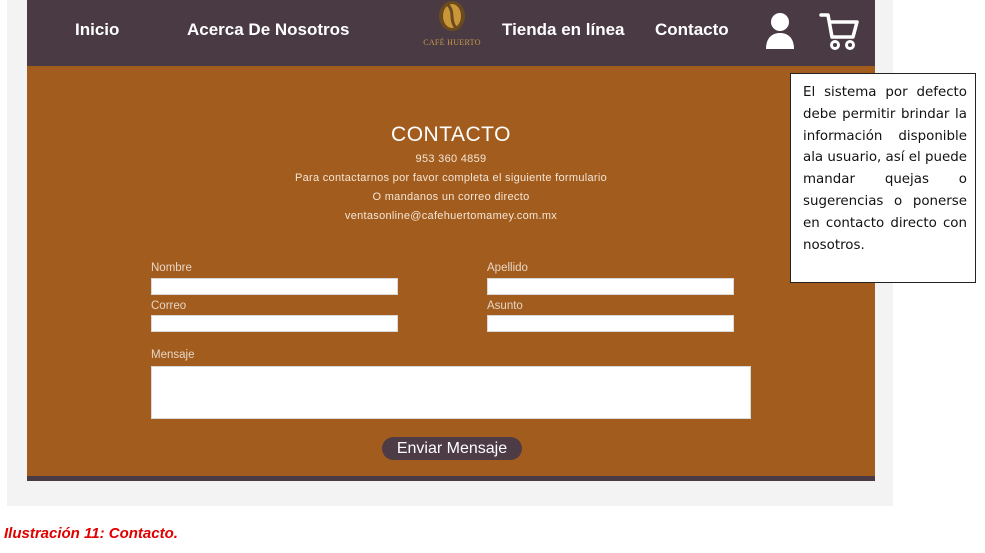 Image resolution: width=985 pixels, height=553 pixels. I want to click on footer-bar, so click(451, 478).